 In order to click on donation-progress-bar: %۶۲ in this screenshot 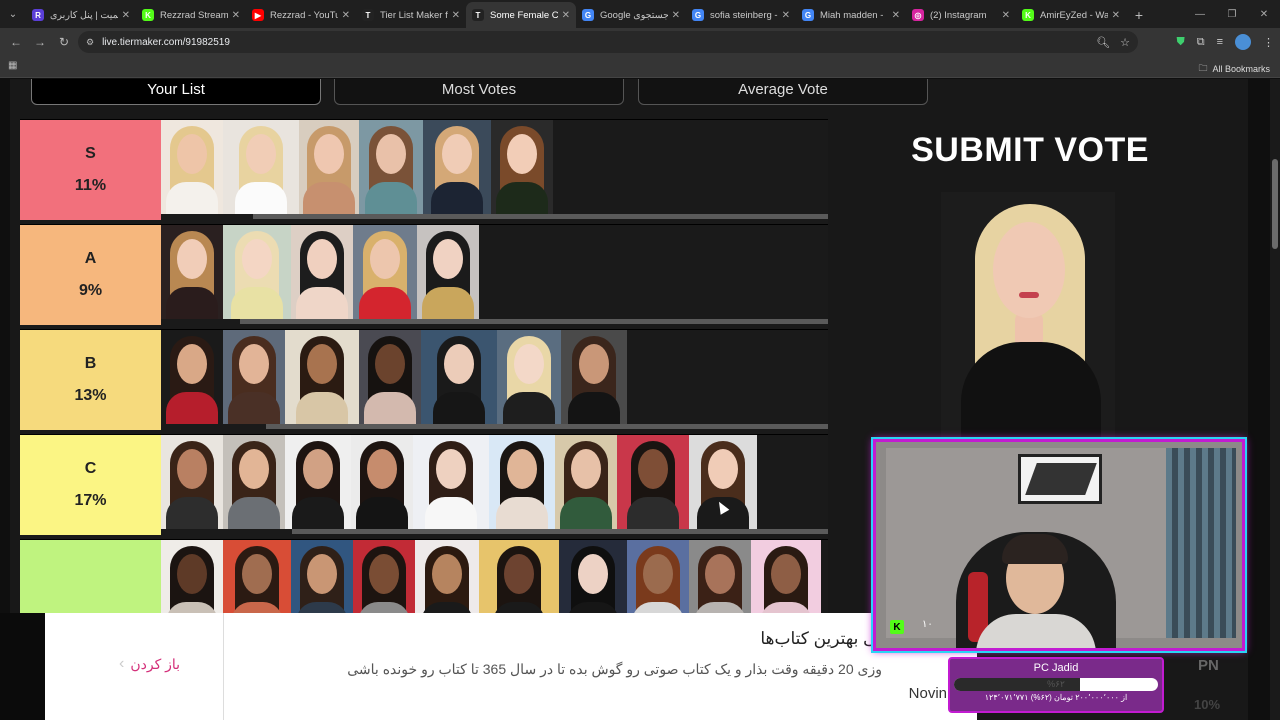, I will do `click(1056, 684)`.